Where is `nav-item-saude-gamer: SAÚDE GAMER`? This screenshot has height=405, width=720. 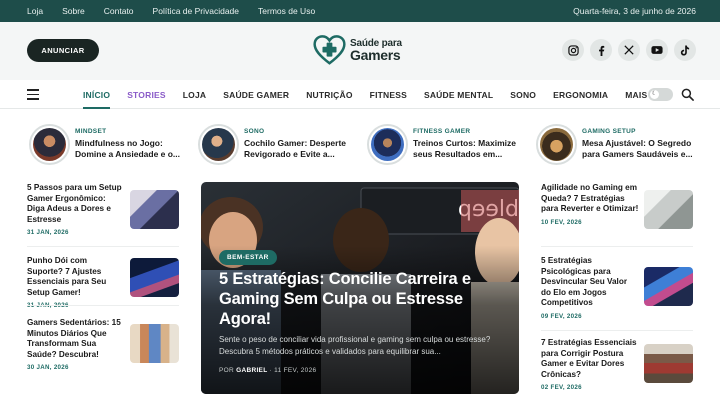
nav-item-saude-gamer: SAÚDE GAMER is located at coordinates (256, 95).